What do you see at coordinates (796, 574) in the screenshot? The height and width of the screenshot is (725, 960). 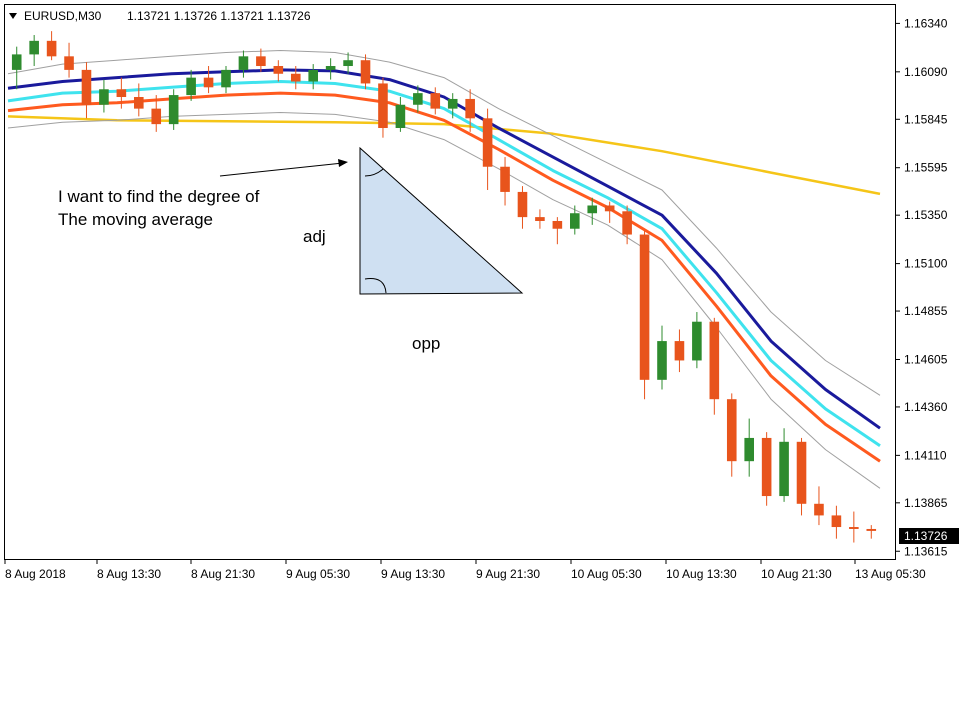 I see `x-tick-label: 10 Aug 21:30` at bounding box center [796, 574].